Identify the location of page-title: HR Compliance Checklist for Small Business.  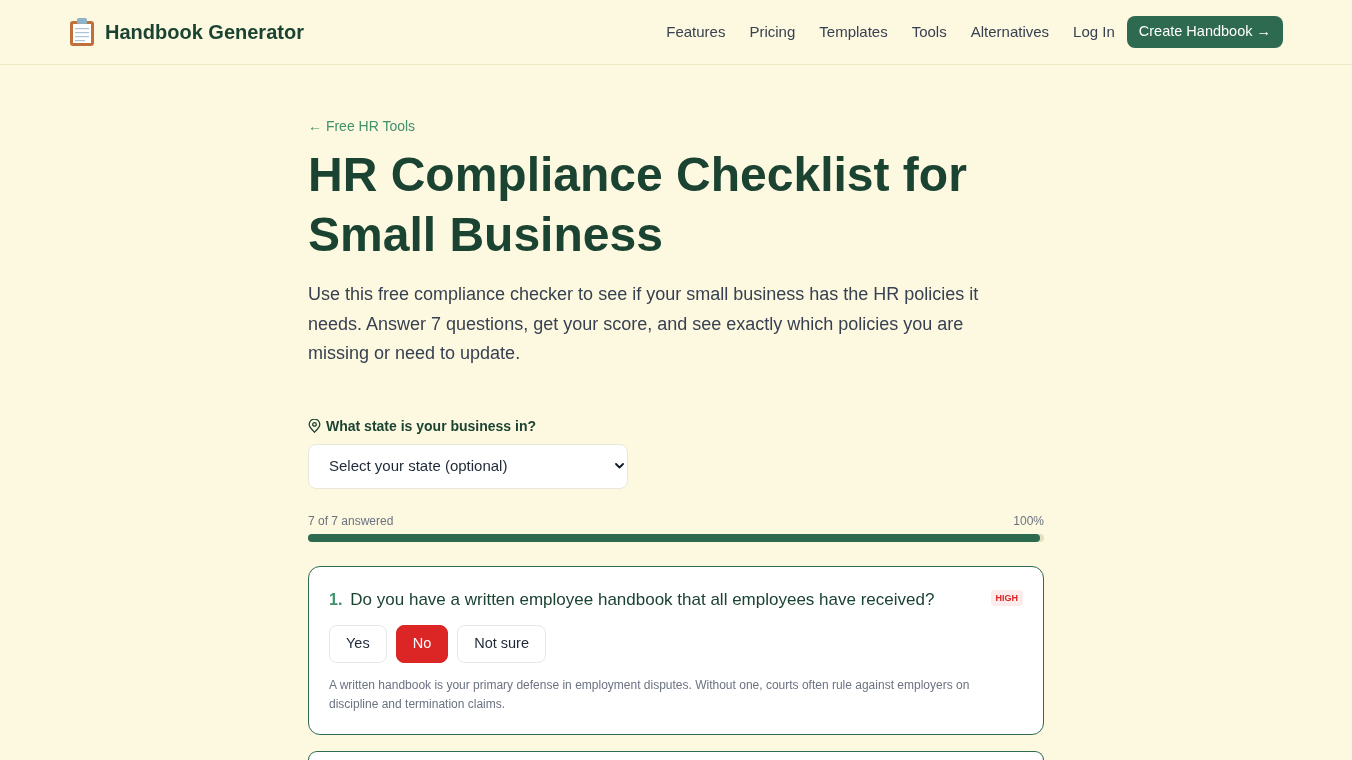
(638, 205).